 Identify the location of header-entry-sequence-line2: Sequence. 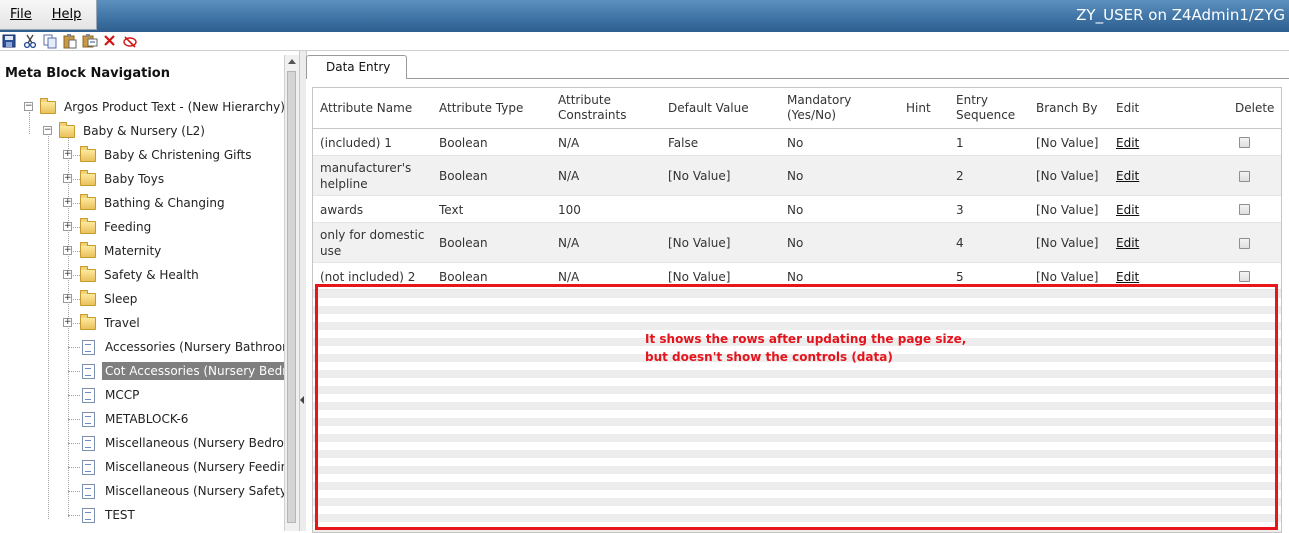
(986, 115).